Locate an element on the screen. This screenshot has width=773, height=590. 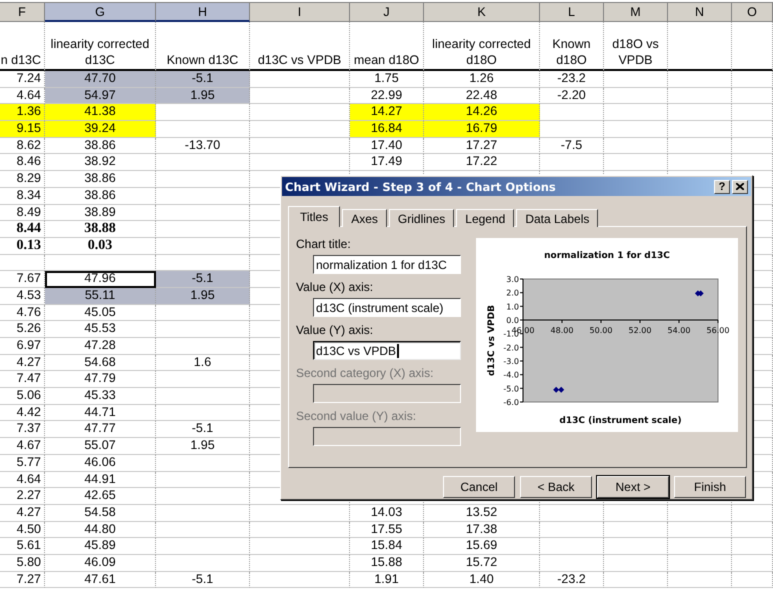
table-cell: 39.24 is located at coordinates (100, 129).